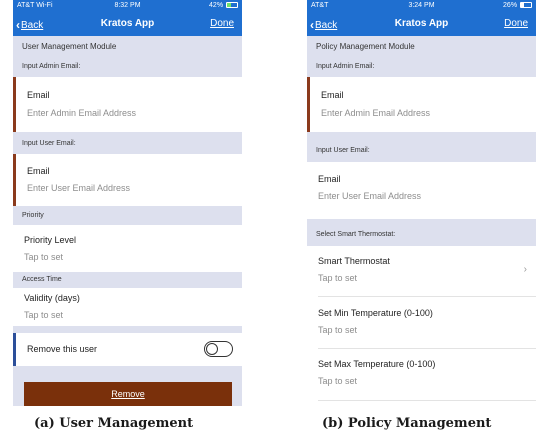 The image size is (536, 444). Describe the element at coordinates (44, 257) in the screenshot. I see `priority-level-value: Tap to set` at that location.